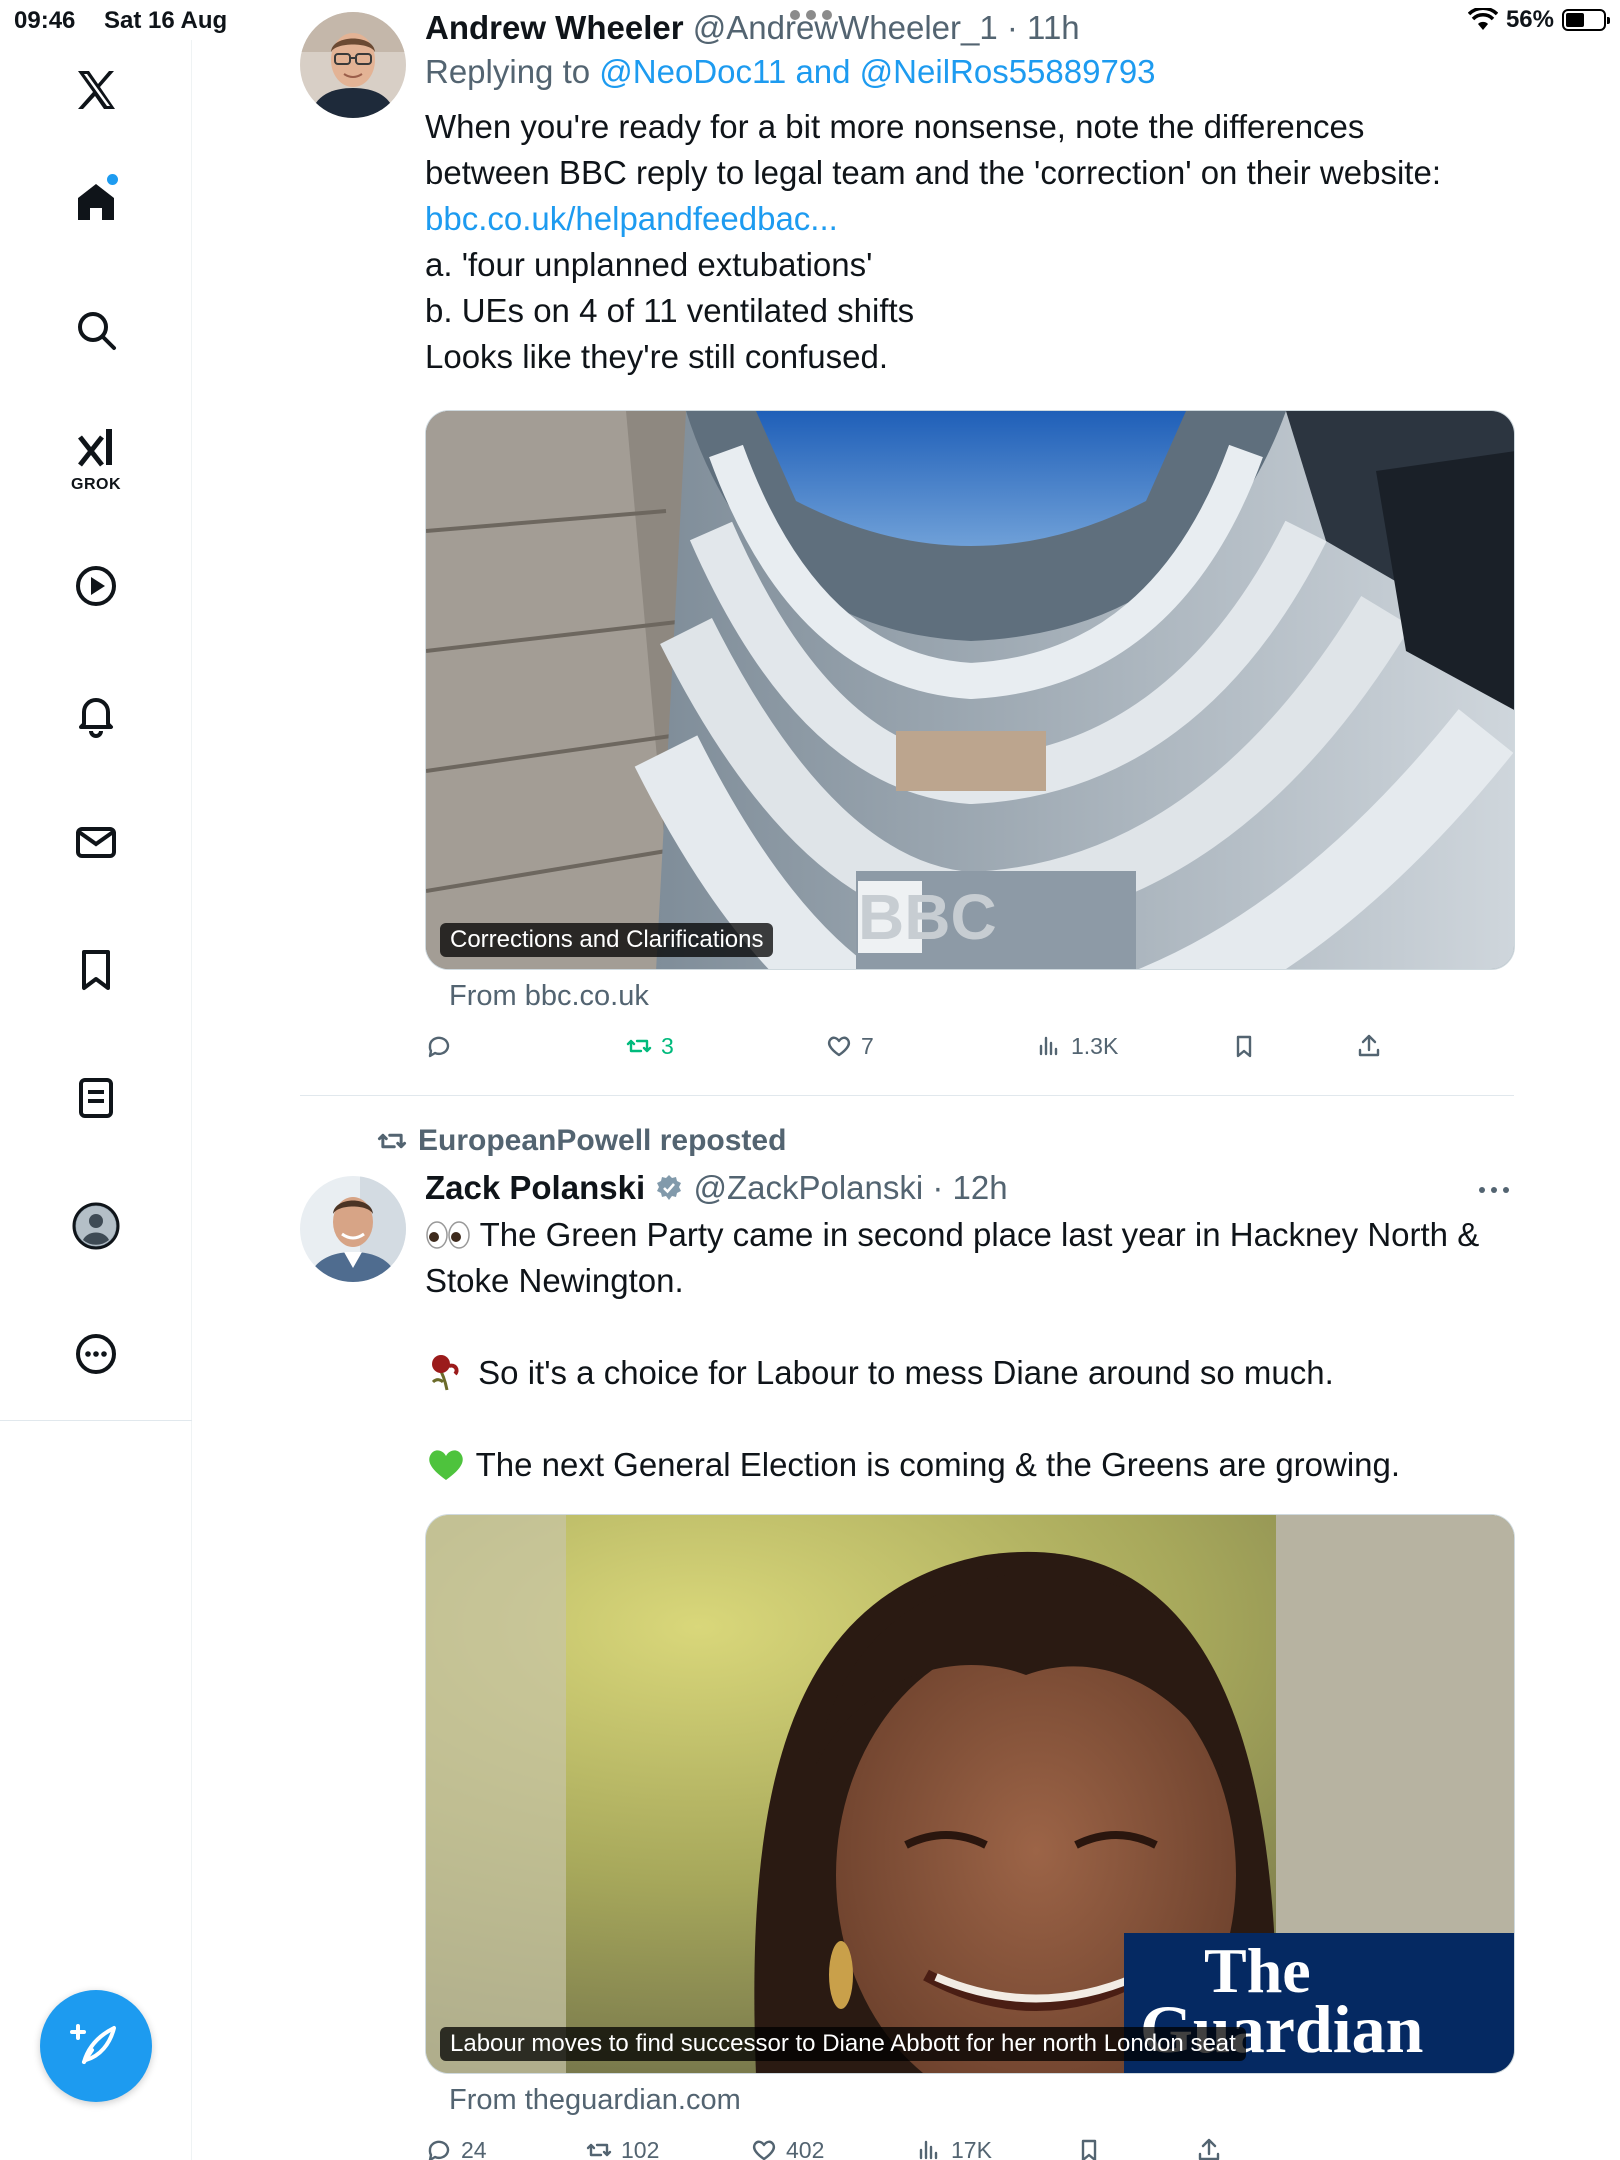  What do you see at coordinates (456, 2148) in the screenshot?
I see `reply-button: 24` at bounding box center [456, 2148].